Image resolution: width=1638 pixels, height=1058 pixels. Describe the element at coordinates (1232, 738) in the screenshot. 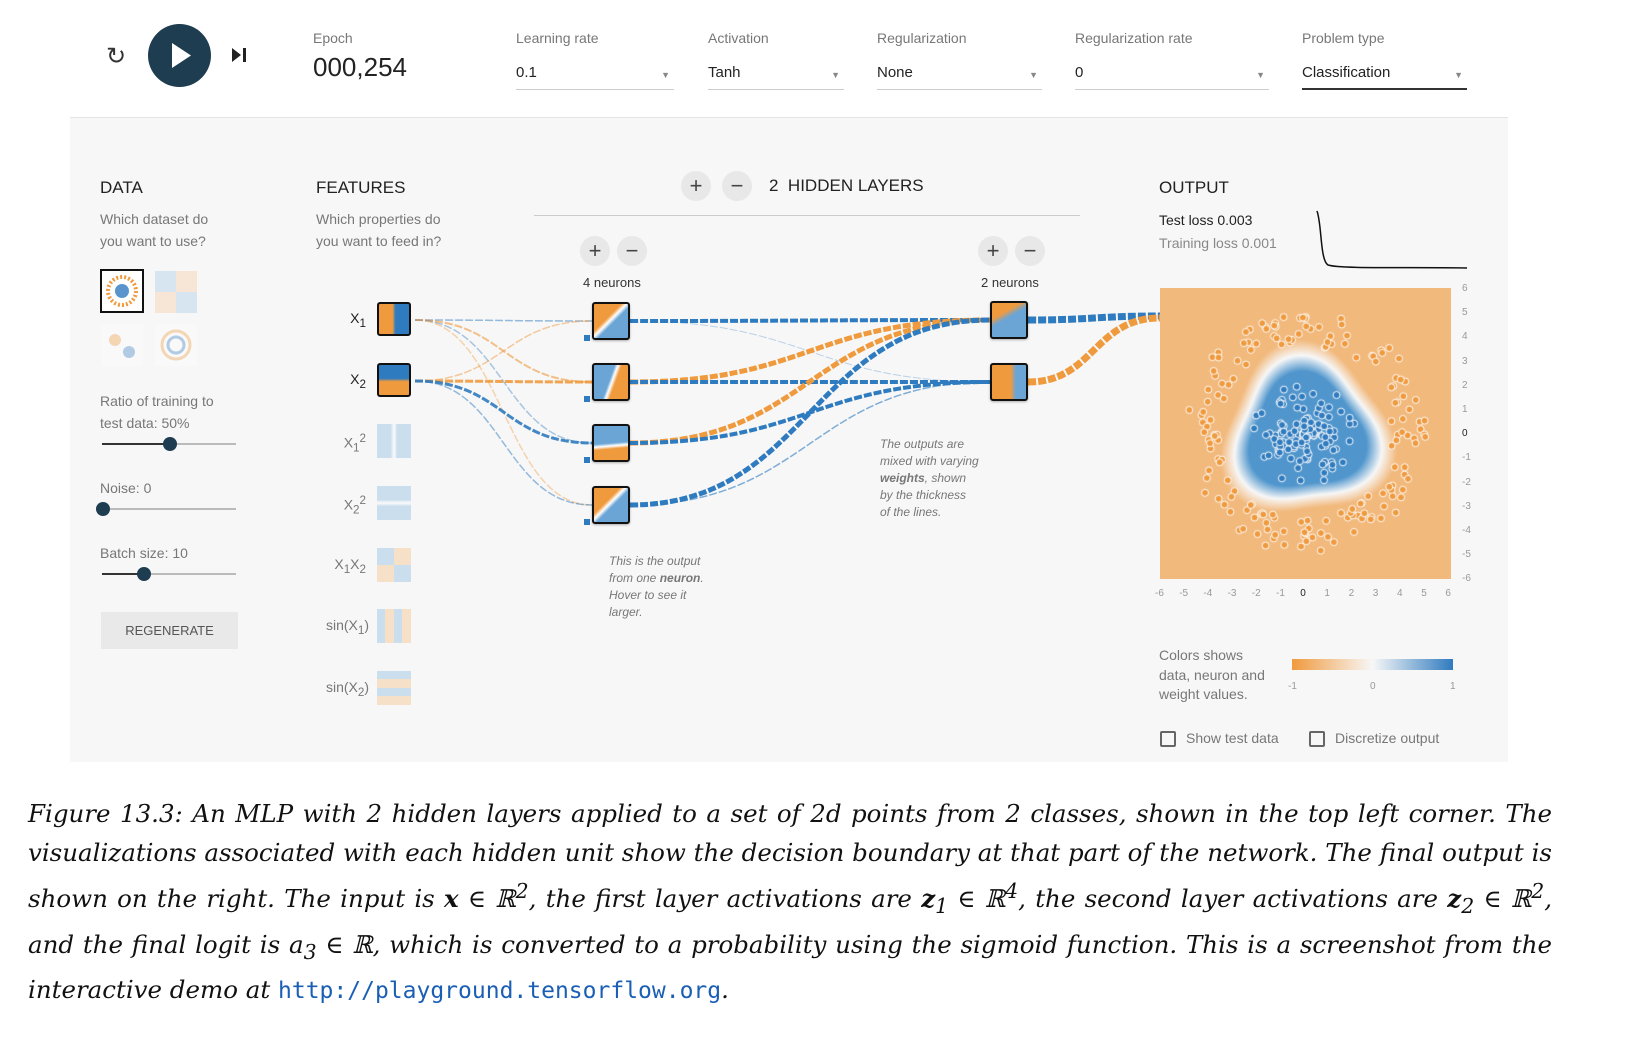

I see `show-test-data-label: Show test data` at that location.